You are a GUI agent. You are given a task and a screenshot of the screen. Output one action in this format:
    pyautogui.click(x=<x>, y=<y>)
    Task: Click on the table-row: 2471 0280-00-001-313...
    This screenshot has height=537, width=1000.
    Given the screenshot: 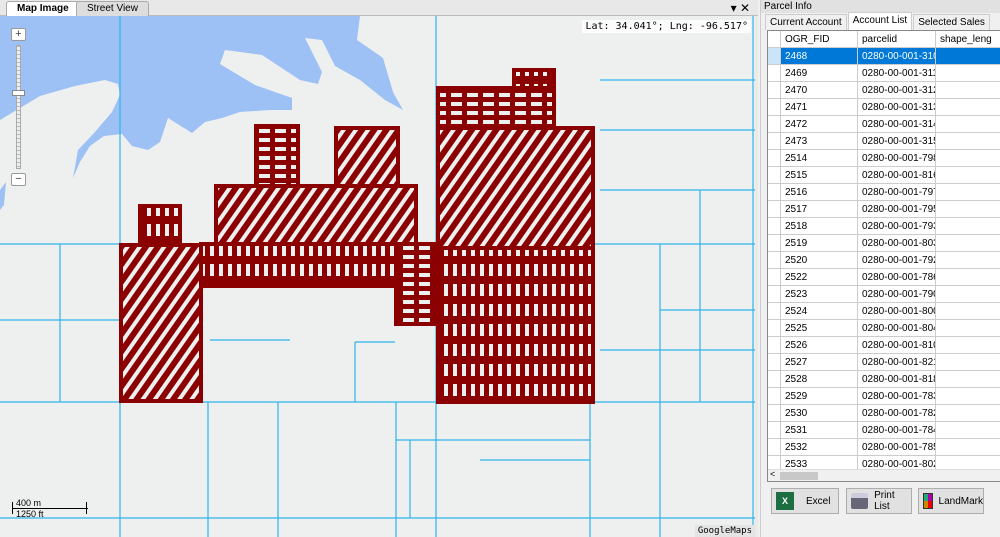 What is the action you would take?
    pyautogui.click(x=884, y=107)
    